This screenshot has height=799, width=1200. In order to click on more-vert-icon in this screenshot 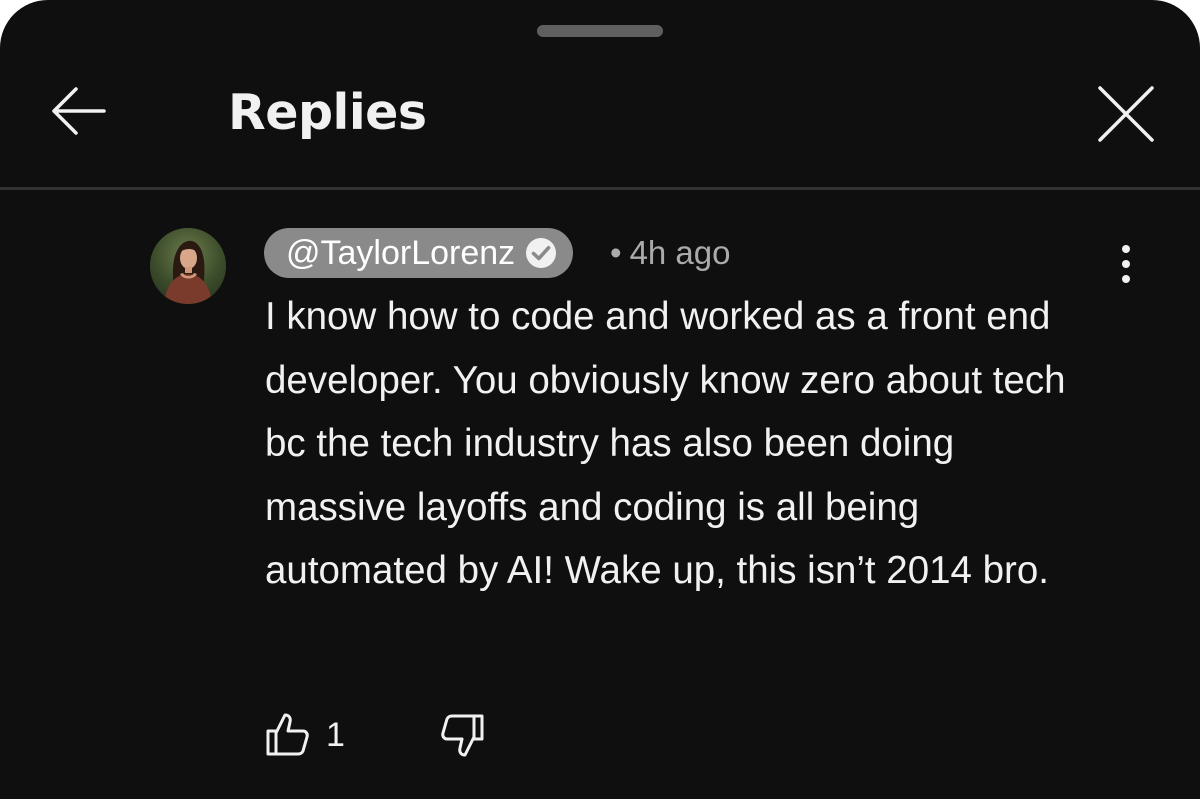, I will do `click(1126, 264)`.